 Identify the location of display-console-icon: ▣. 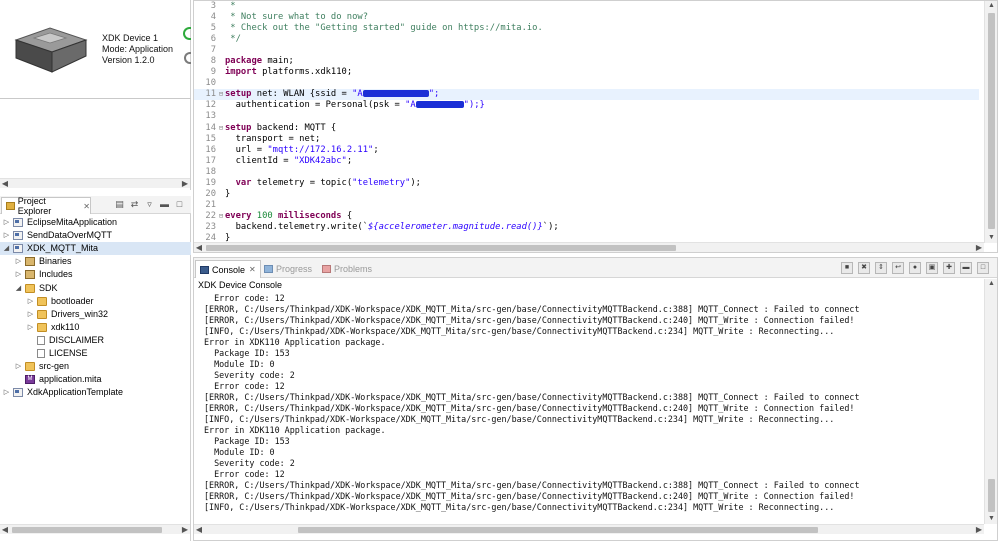
(932, 268).